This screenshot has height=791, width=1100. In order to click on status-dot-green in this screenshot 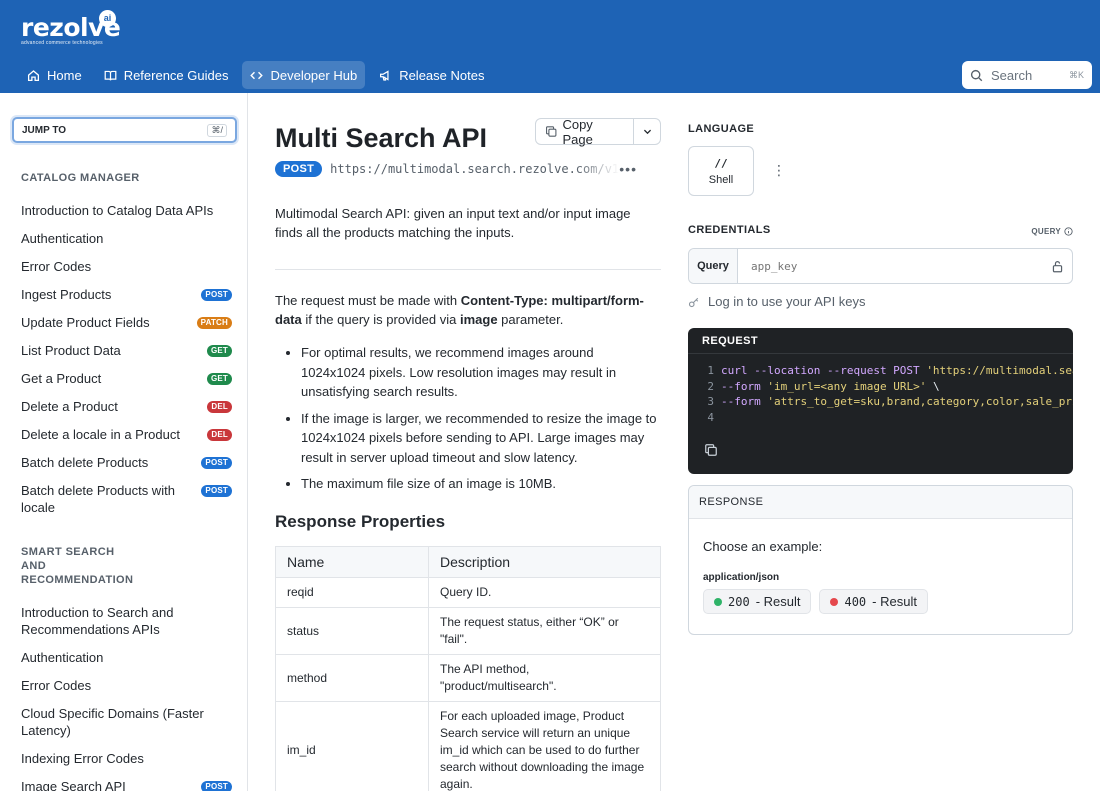, I will do `click(718, 601)`.